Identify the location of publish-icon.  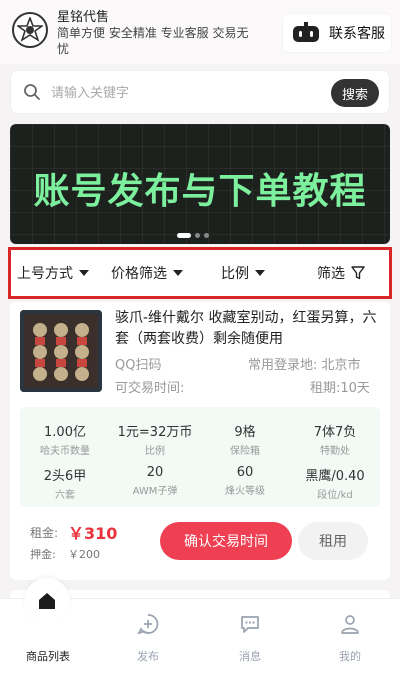
(148, 624).